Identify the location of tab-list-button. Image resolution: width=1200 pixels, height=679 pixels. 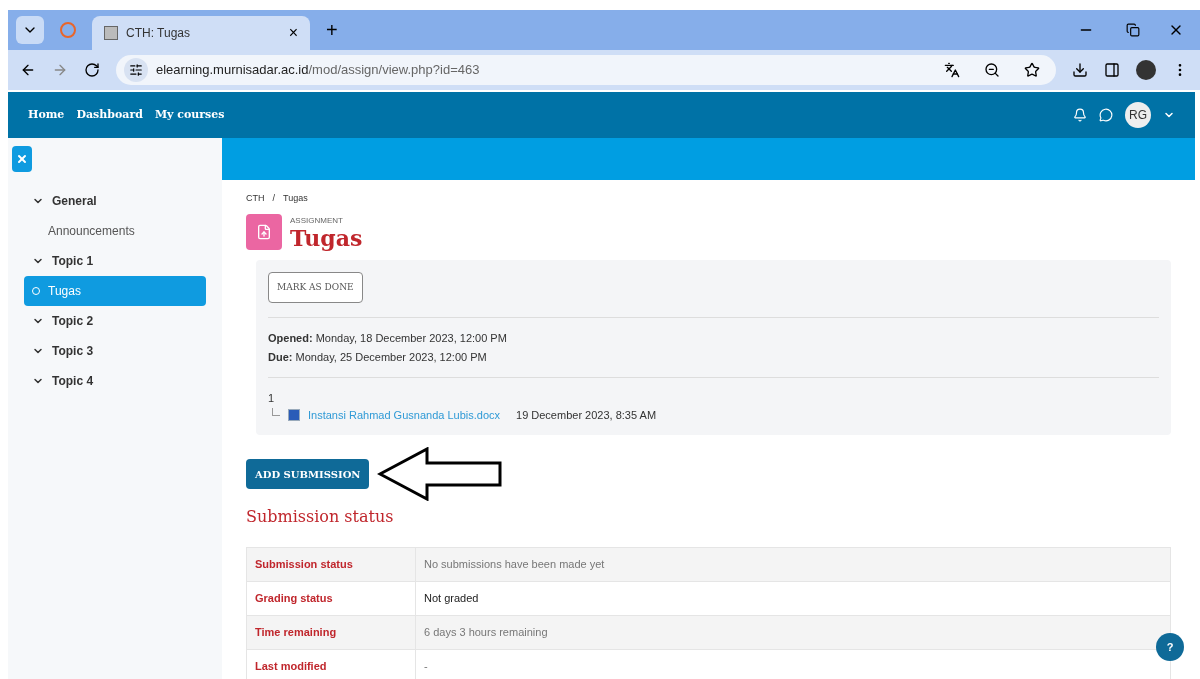
(30, 30).